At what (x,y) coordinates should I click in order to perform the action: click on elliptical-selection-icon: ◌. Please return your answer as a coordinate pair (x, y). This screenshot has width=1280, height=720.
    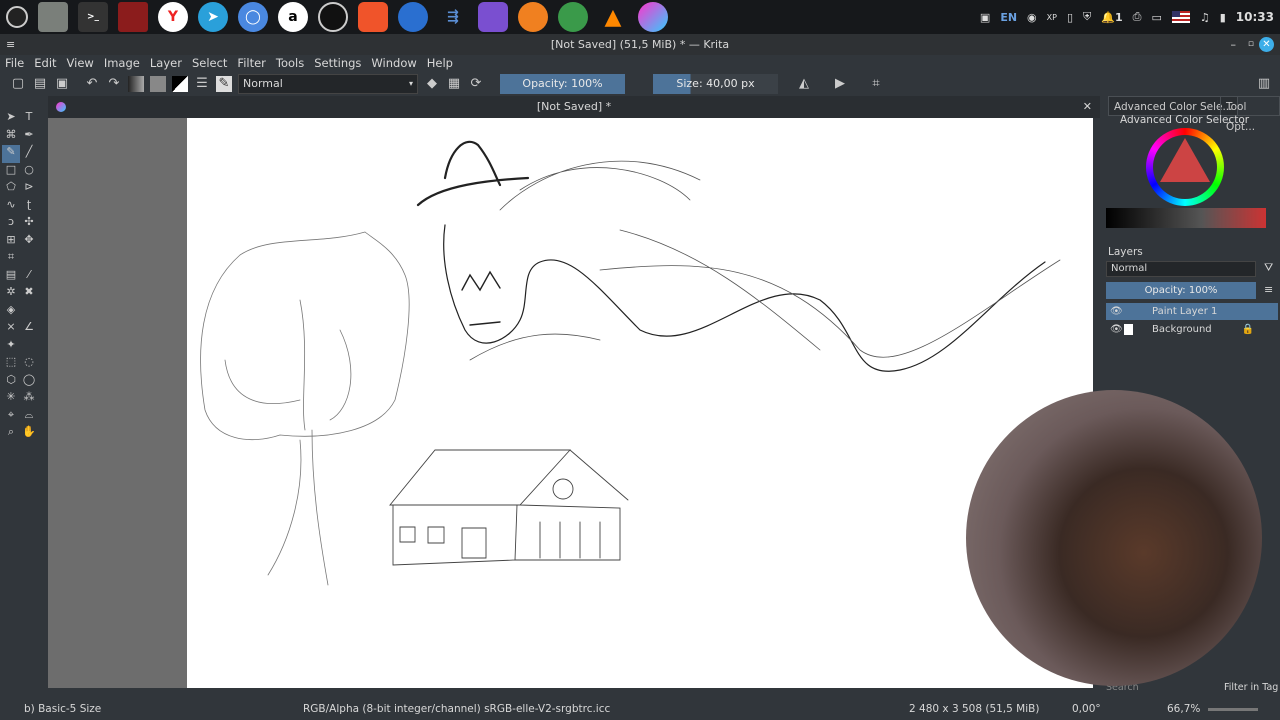
    Looking at the image, I should click on (29, 364).